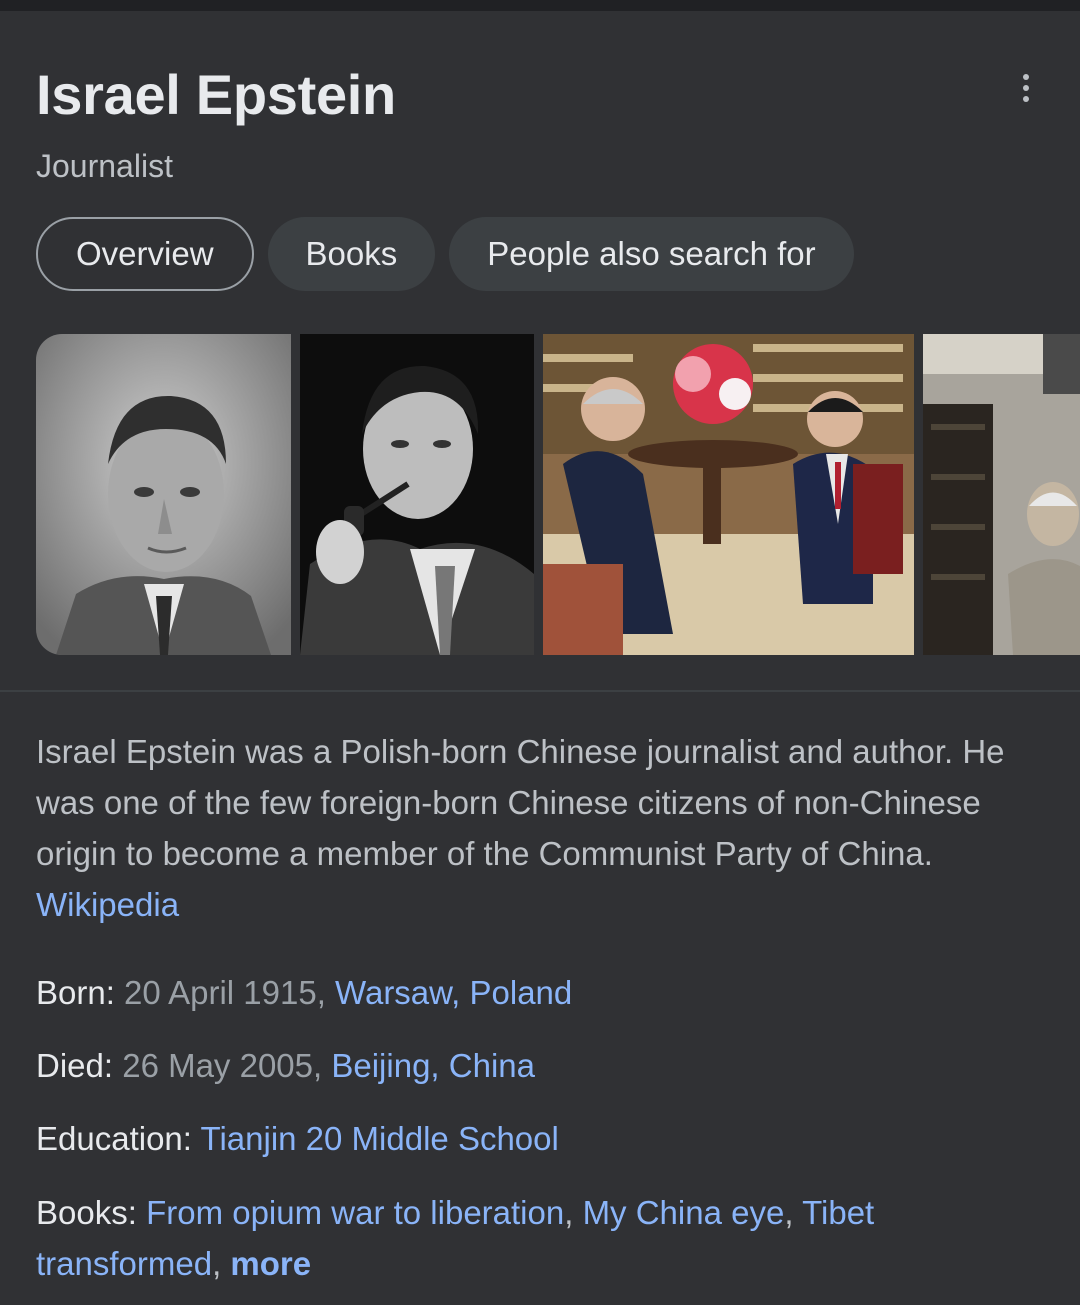 The width and height of the screenshot is (1080, 1305). Describe the element at coordinates (453, 992) in the screenshot. I see `born-place-link: Warsaw, Poland` at that location.